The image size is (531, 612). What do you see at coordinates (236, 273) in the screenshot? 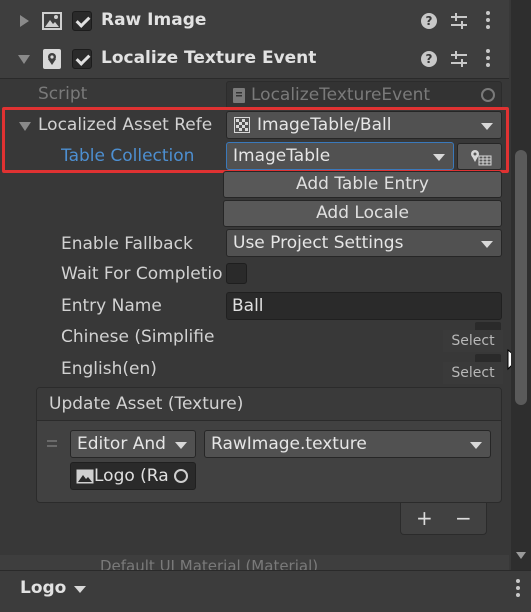
I see `wait-for-completion-checkbox` at bounding box center [236, 273].